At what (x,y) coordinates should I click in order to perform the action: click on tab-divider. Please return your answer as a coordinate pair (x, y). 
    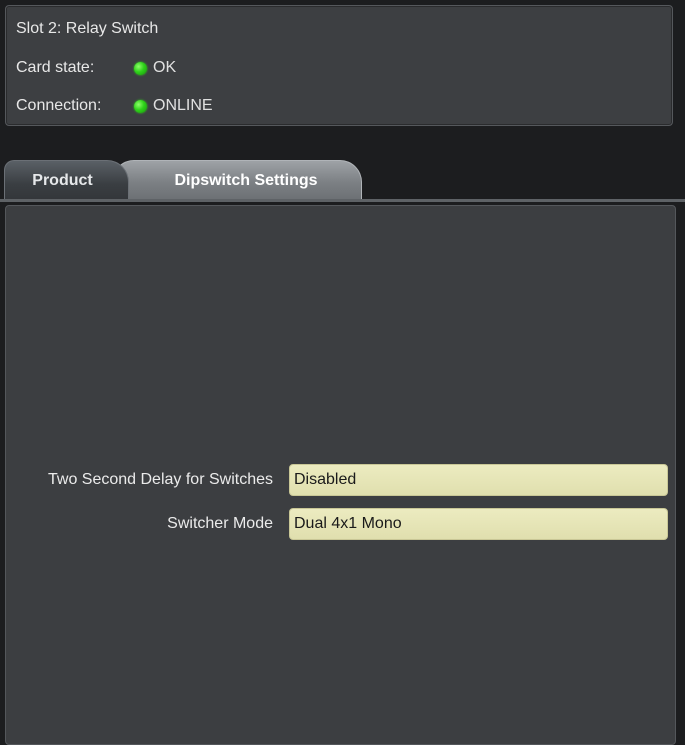
    Looking at the image, I should click on (342, 200).